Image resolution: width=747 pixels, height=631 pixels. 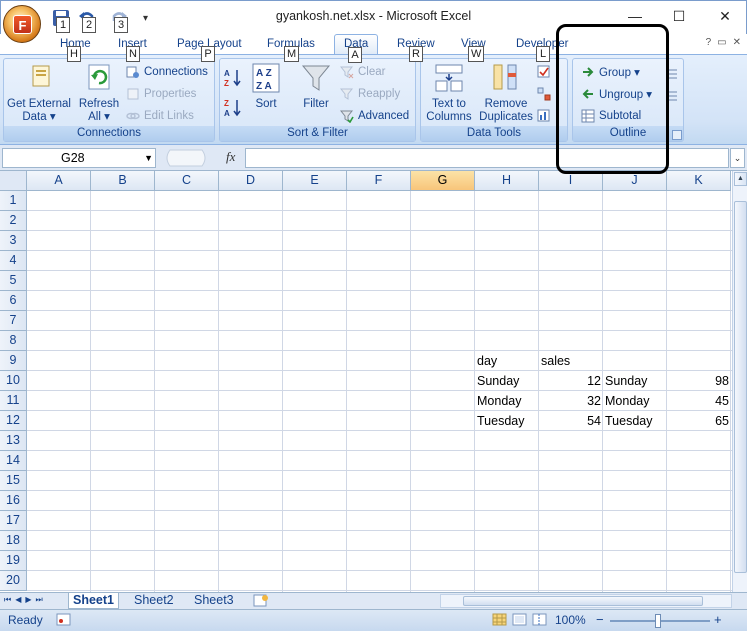 I want to click on column-header-j: J, so click(x=635, y=181).